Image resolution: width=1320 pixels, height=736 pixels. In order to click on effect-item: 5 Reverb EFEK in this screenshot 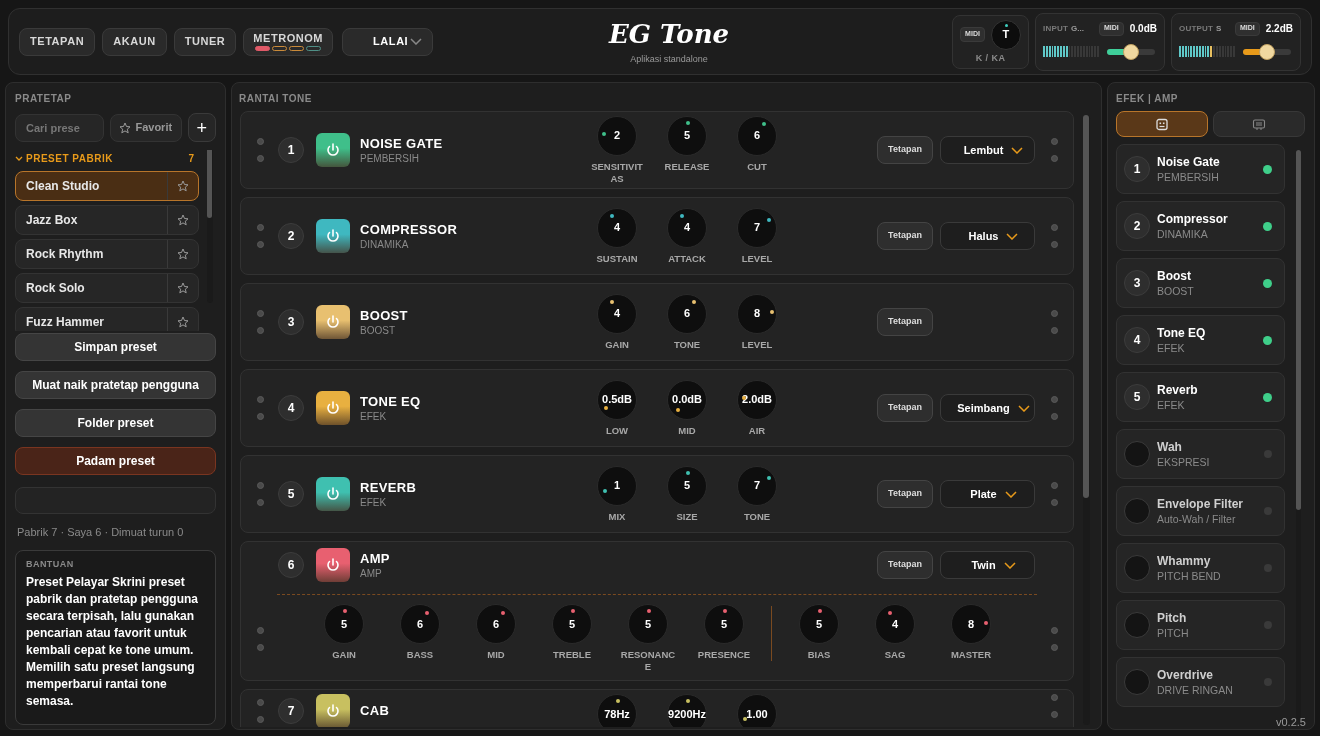, I will do `click(1200, 397)`.